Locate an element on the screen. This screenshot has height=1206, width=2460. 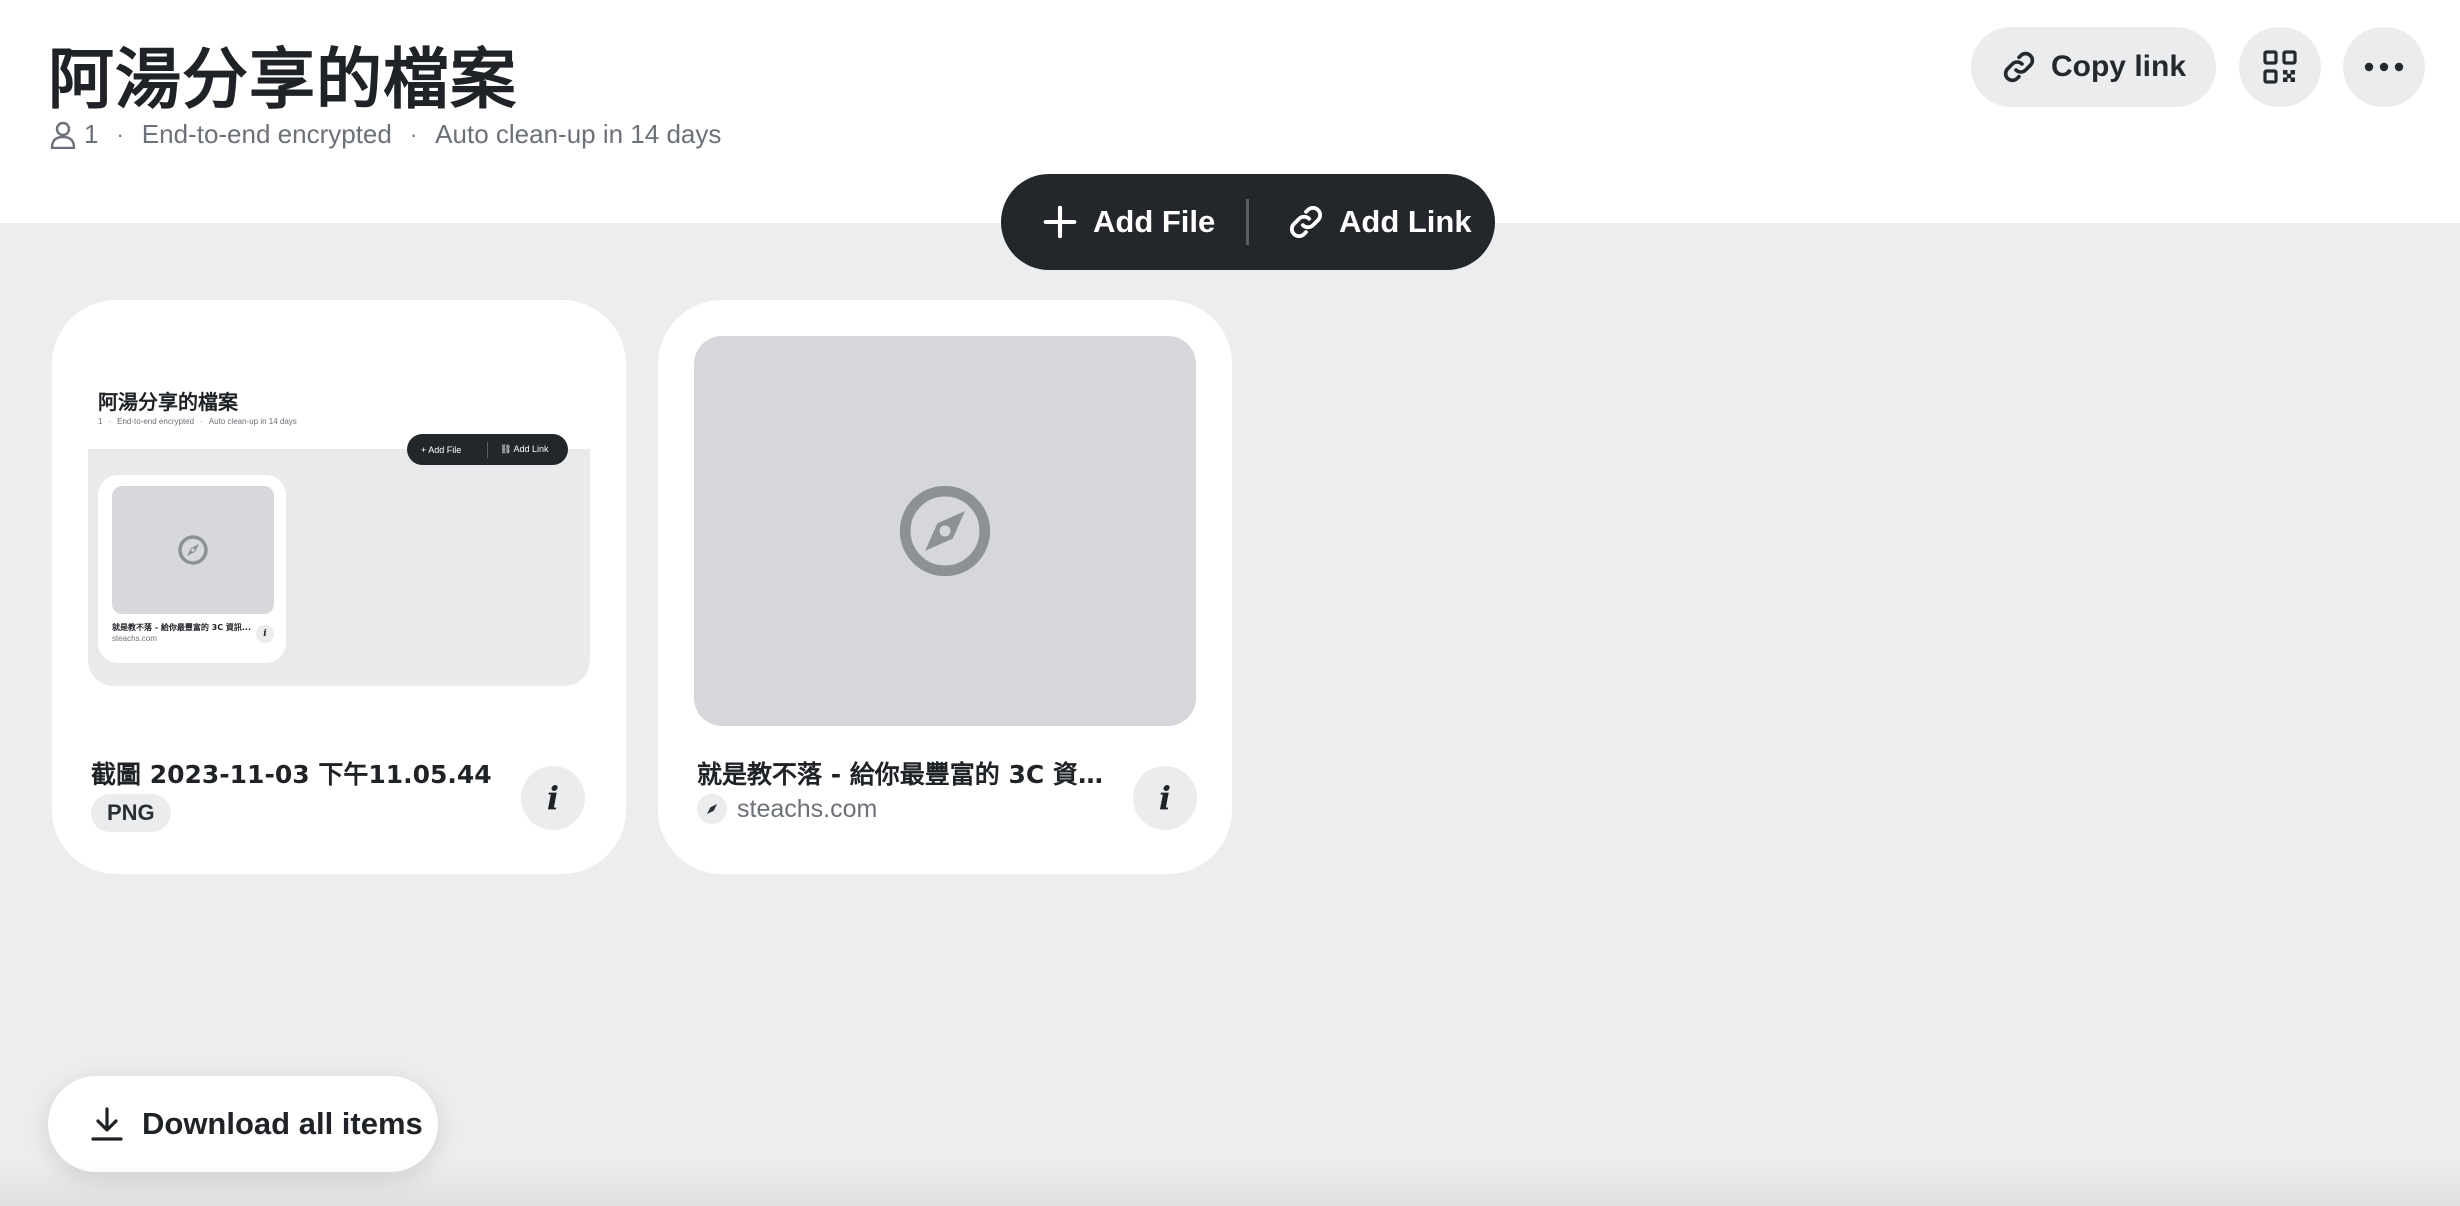
more-options-button is located at coordinates (2384, 67).